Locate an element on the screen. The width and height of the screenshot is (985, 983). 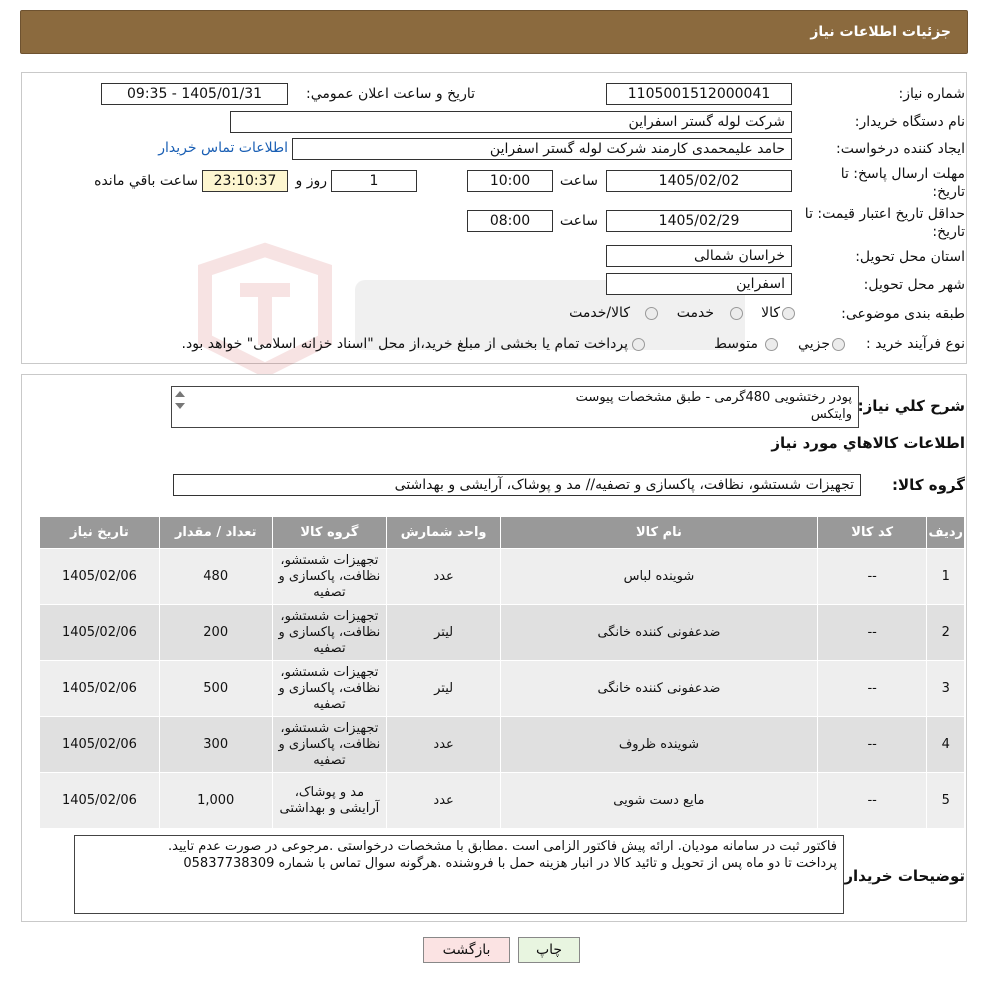
process-type-label: نوع فرآیند خرید : is located at coordinates (915, 344).